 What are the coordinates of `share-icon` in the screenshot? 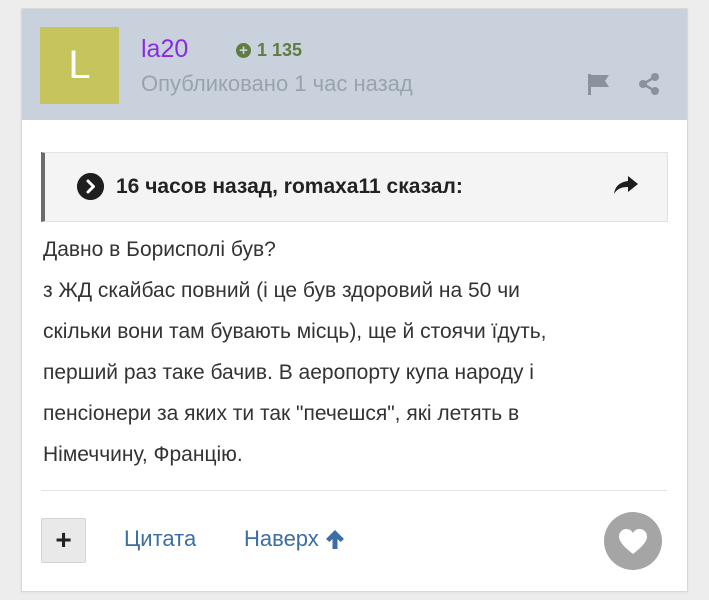 It's located at (649, 84).